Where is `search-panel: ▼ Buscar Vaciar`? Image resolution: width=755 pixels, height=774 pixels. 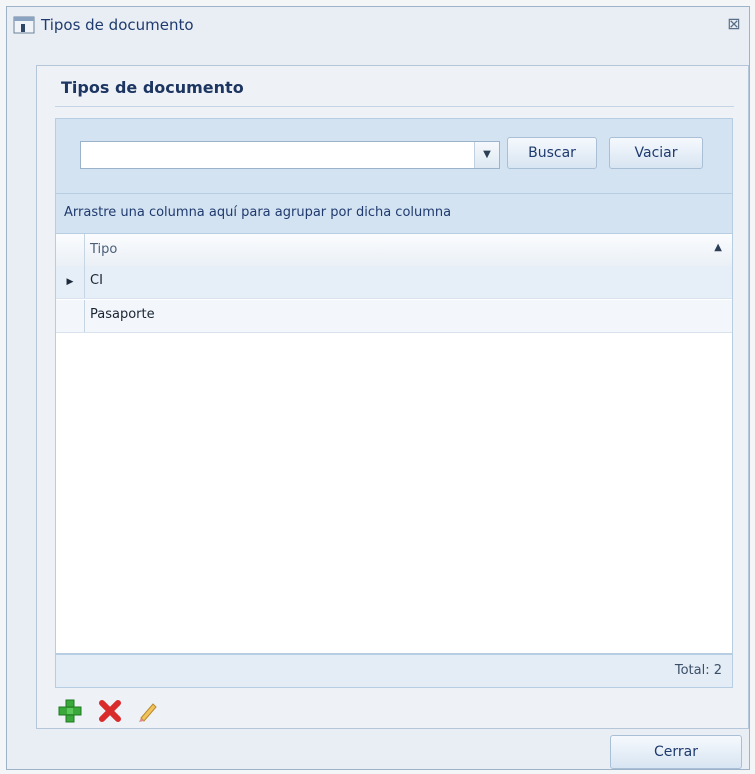
search-panel: ▼ Buscar Vaciar is located at coordinates (394, 156).